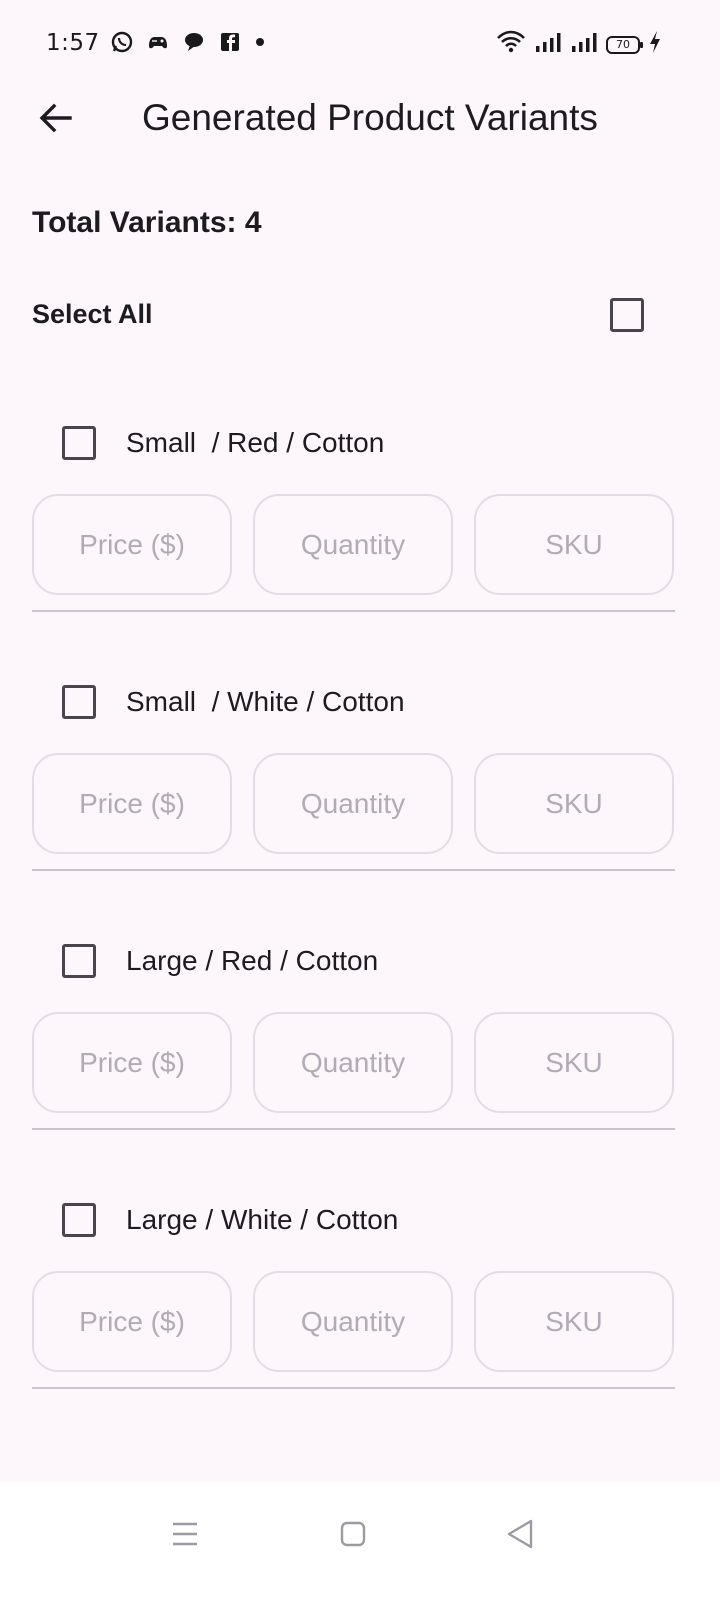 This screenshot has width=720, height=1600. I want to click on select-all-row: Select All, so click(342, 315).